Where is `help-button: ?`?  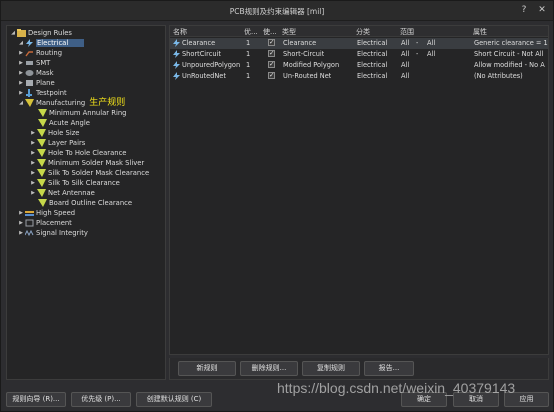
help-button: ? is located at coordinates (524, 10).